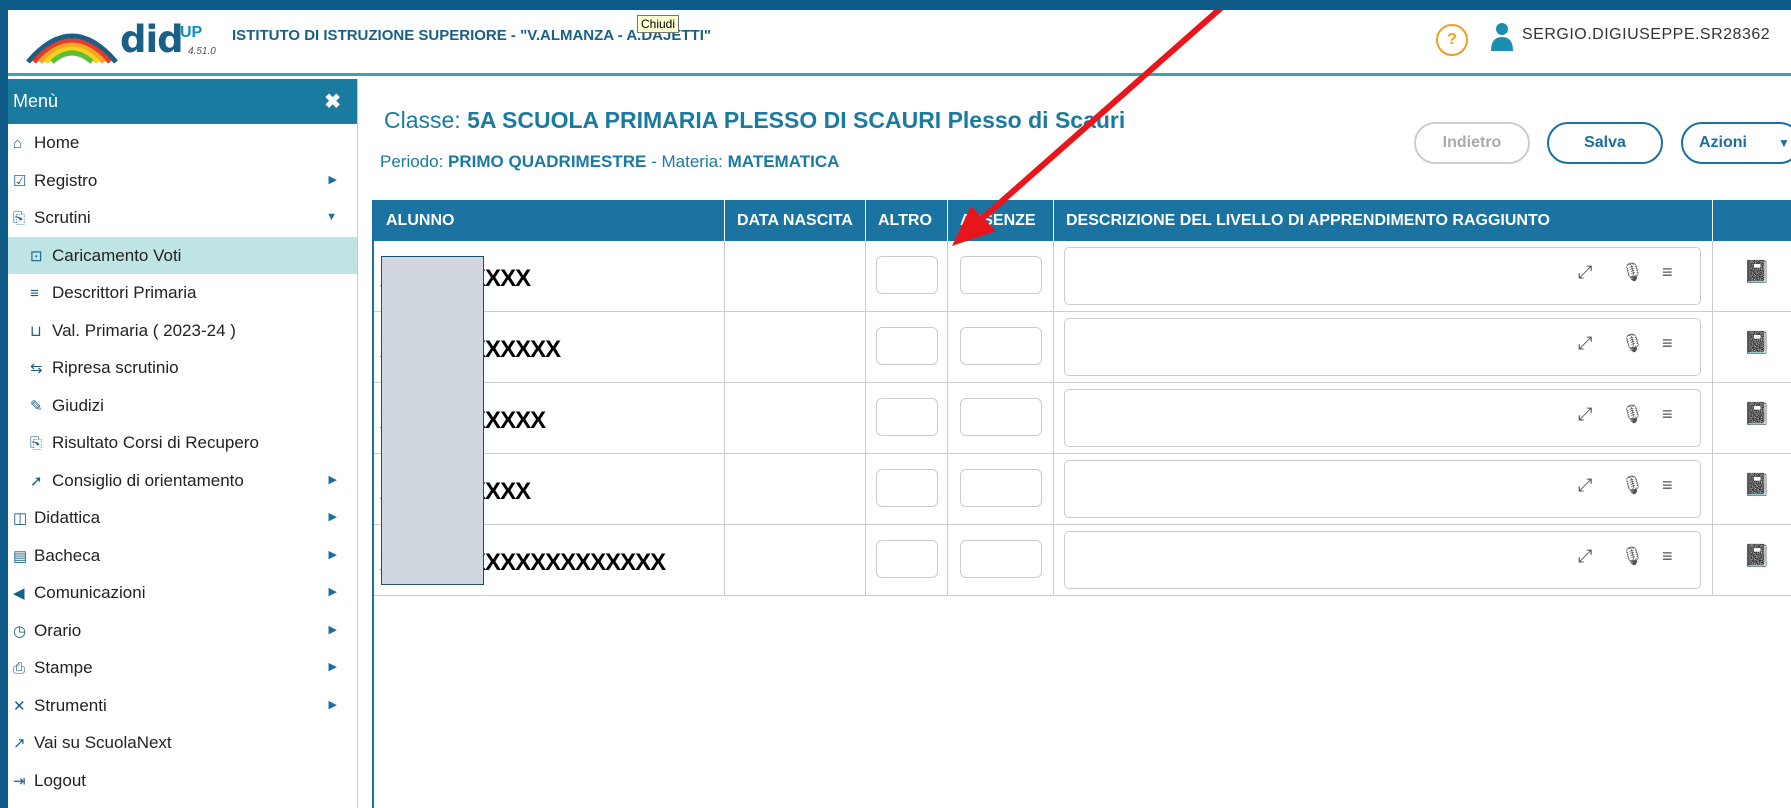 The image size is (1791, 808). What do you see at coordinates (182, 668) in the screenshot?
I see `sidebar-item-stampe: ⎙ Stampe ▶` at bounding box center [182, 668].